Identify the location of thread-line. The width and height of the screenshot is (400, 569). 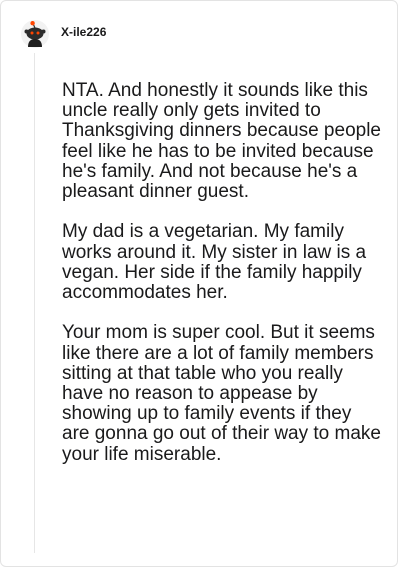
(34, 303).